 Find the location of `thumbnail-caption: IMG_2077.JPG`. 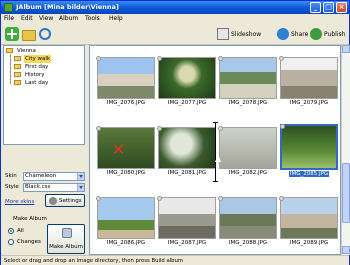

thumbnail-caption: IMG_2077.JPG is located at coordinates (187, 103).